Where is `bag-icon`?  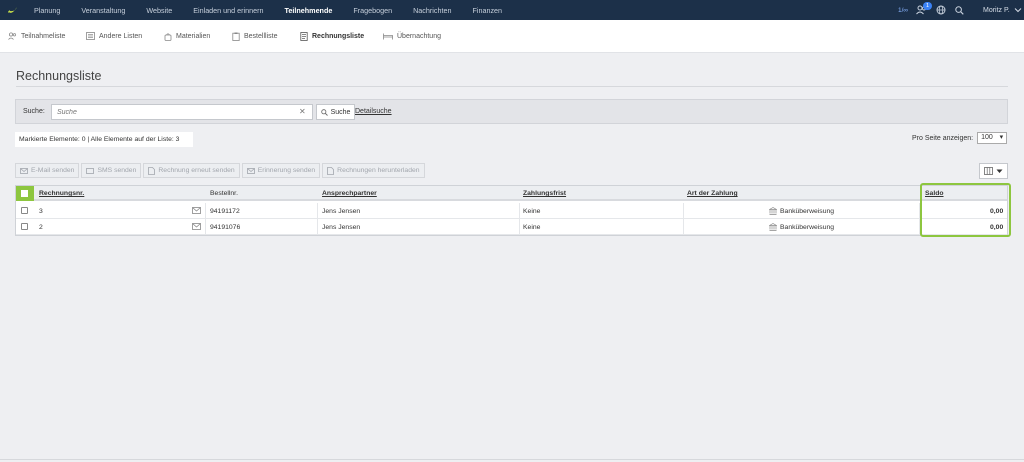 bag-icon is located at coordinates (168, 37).